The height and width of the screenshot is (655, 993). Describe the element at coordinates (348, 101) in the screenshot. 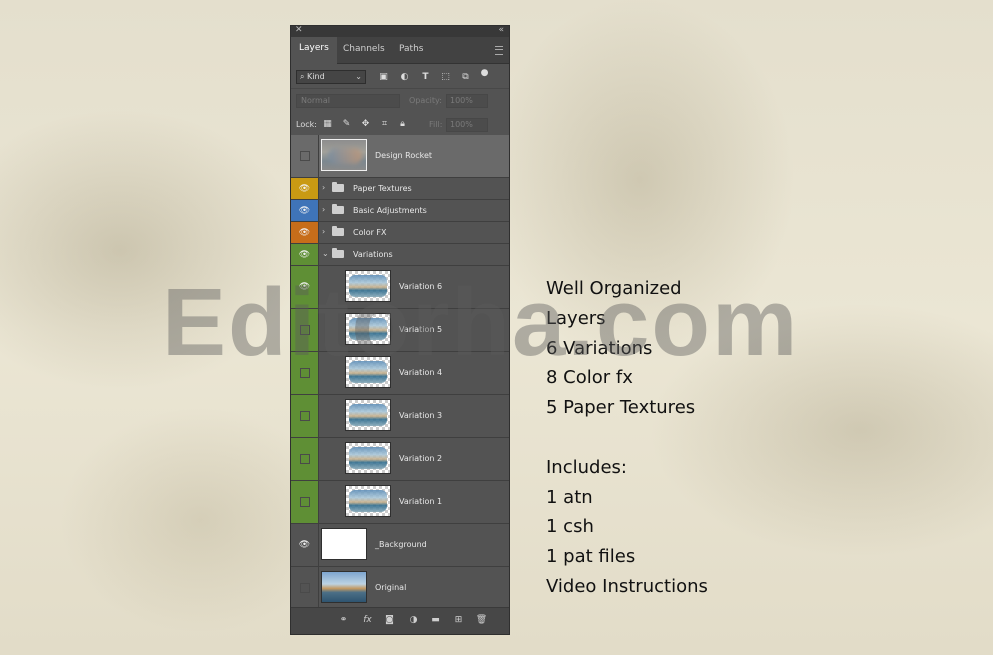

I see `blend-mode-select: Normal` at that location.